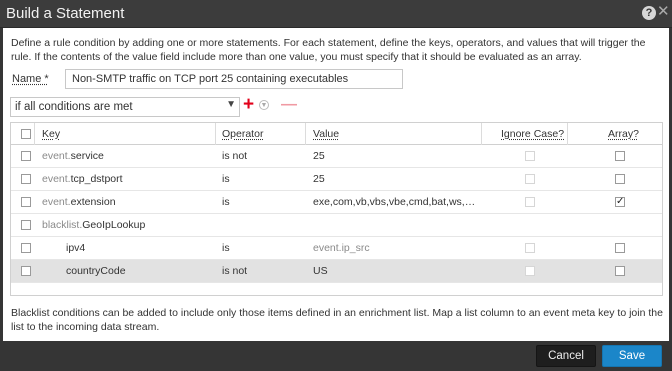 The image size is (672, 371). What do you see at coordinates (336, 14) in the screenshot?
I see `titlebar: Build a Statement ? ✕` at bounding box center [336, 14].